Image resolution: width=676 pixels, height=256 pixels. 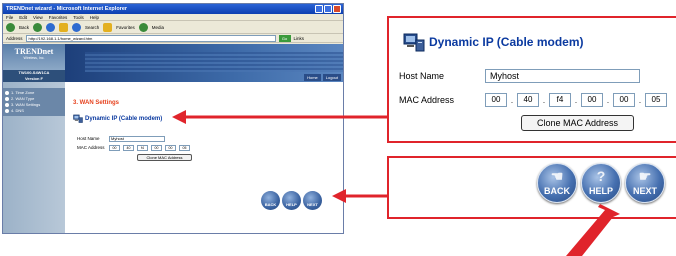 What do you see at coordinates (593, 230) in the screenshot?
I see `arrow-pointing-next` at bounding box center [593, 230].